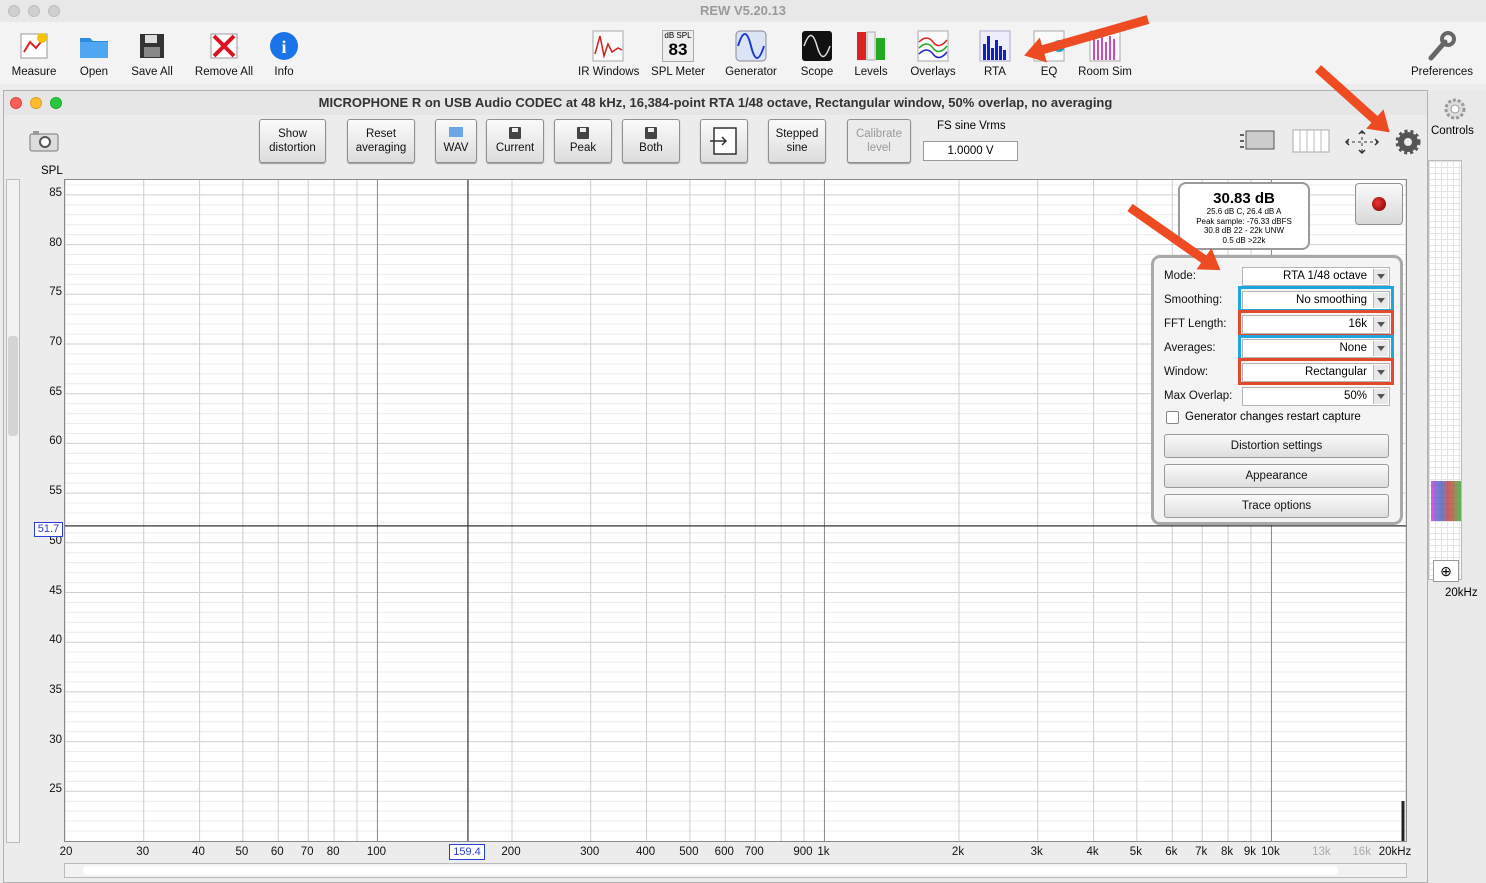  What do you see at coordinates (1379, 204) in the screenshot?
I see `record-button` at bounding box center [1379, 204].